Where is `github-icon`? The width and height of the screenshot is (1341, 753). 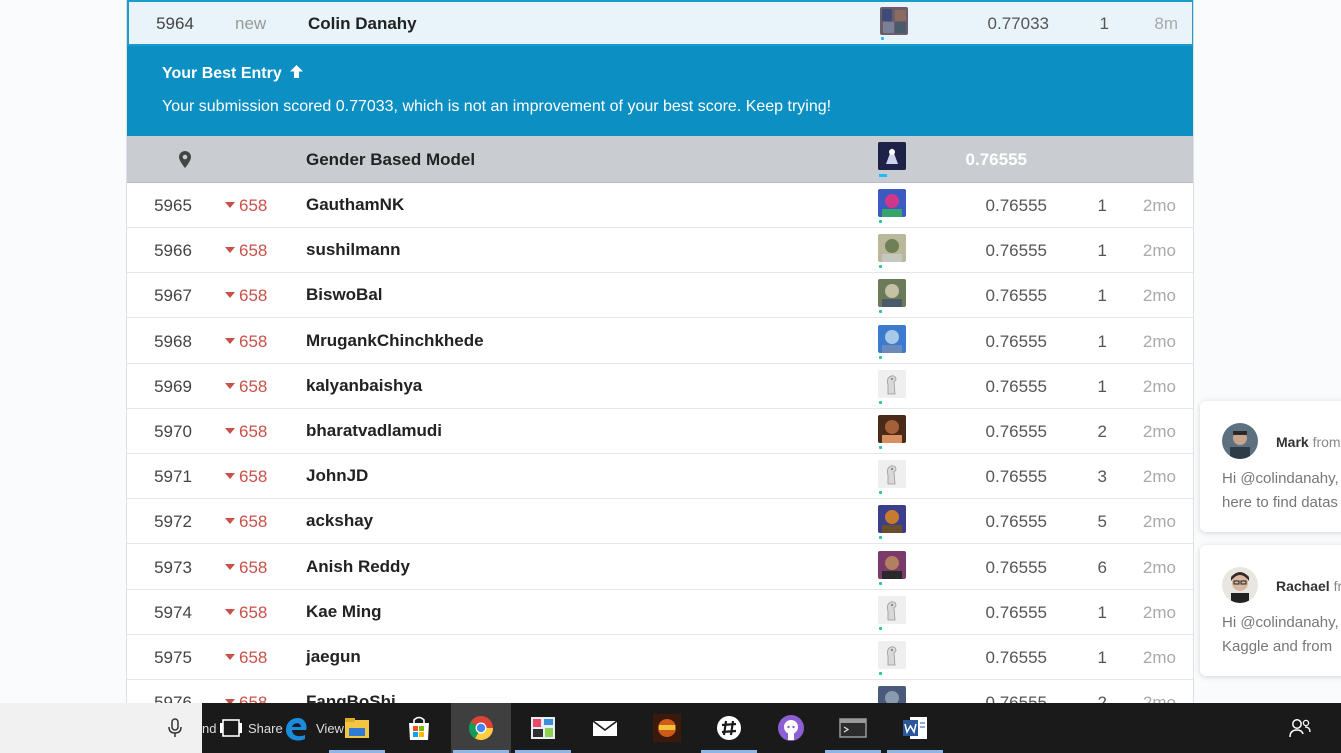
github-icon is located at coordinates (791, 728).